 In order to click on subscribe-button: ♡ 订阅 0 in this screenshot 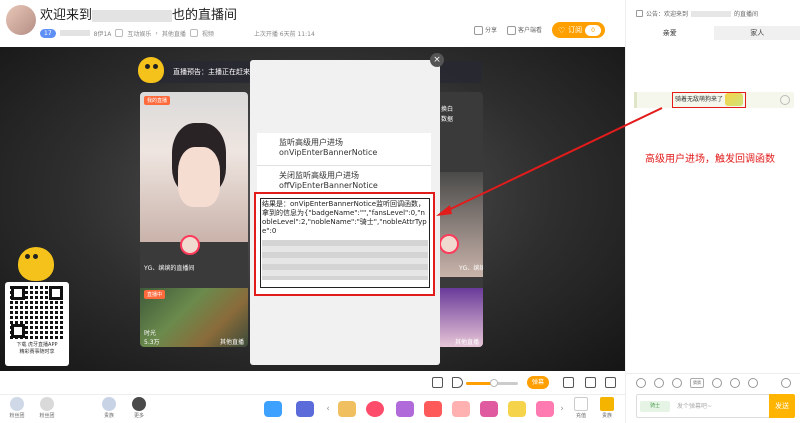, I will do `click(578, 30)`.